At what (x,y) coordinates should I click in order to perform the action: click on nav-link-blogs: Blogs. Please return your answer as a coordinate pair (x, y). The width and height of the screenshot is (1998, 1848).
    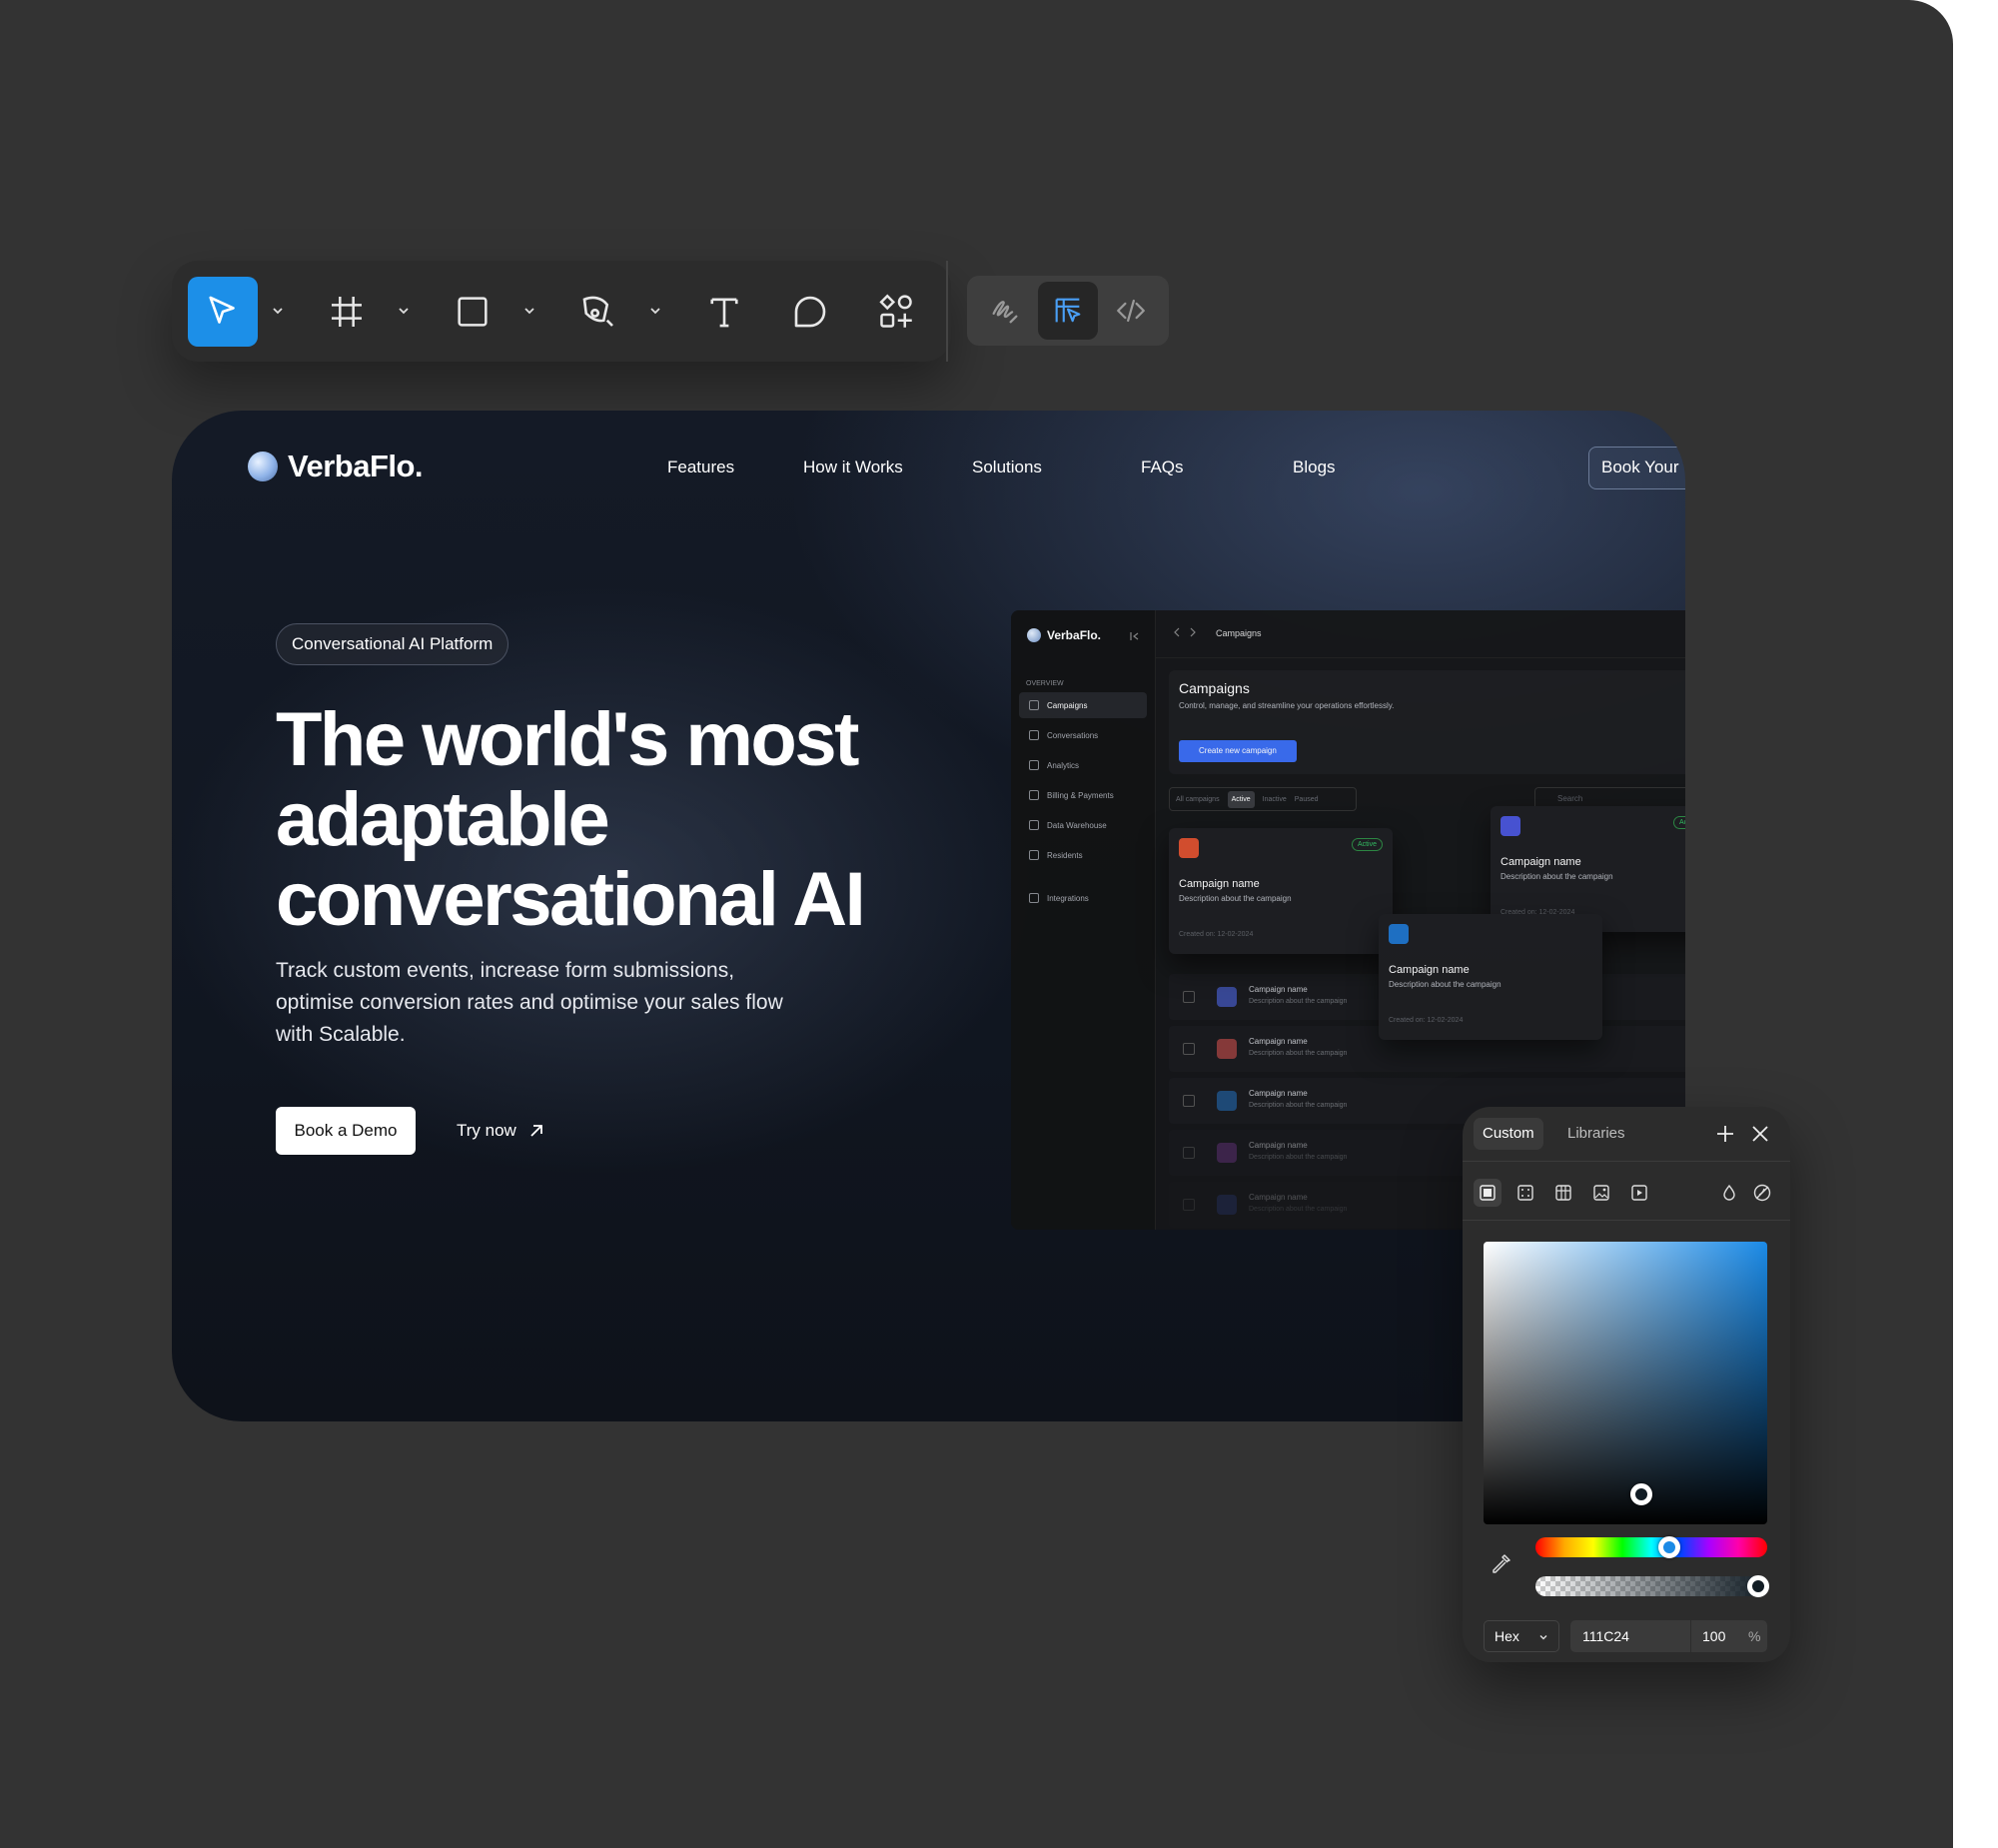
    Looking at the image, I should click on (1315, 467).